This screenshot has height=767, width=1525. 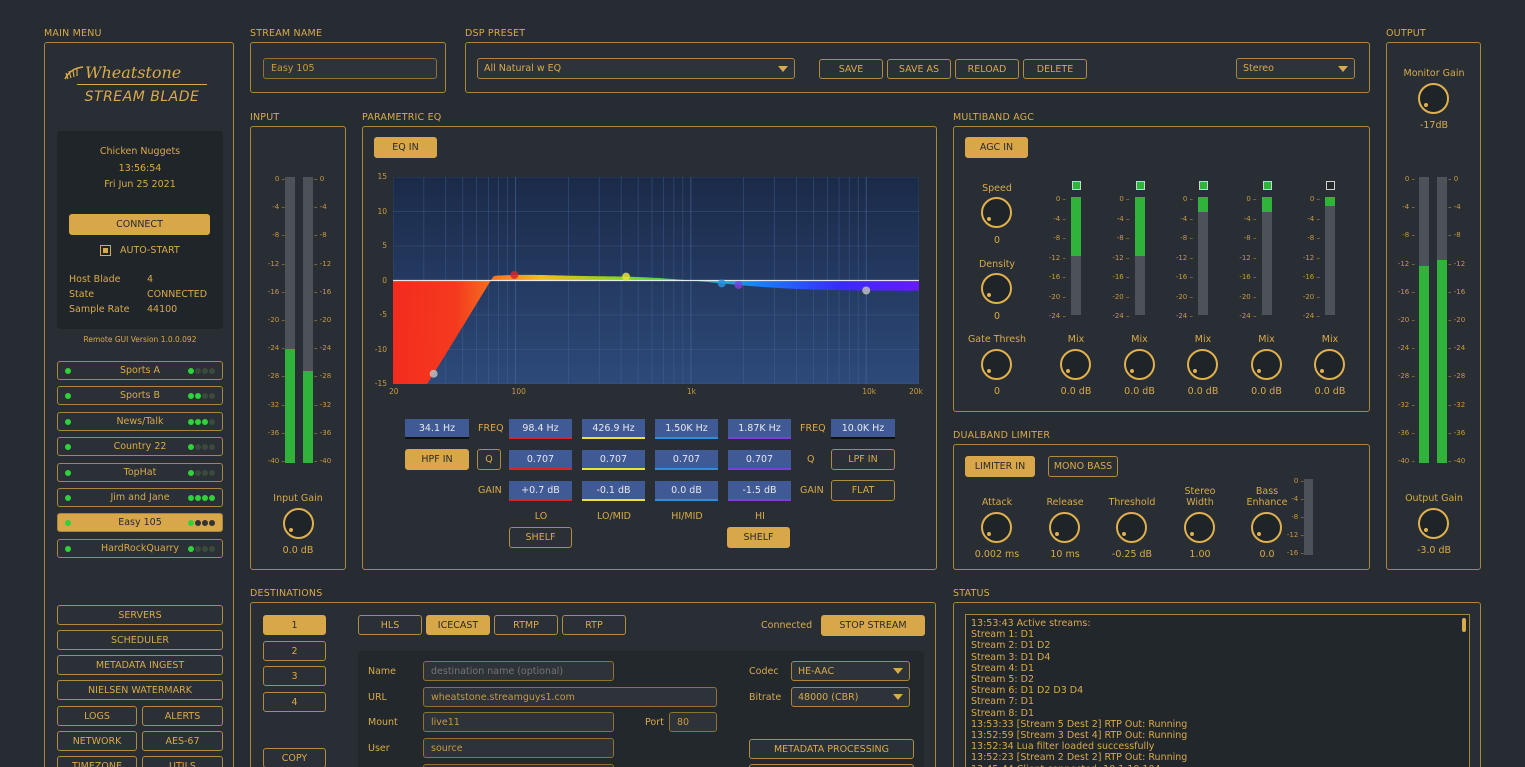 I want to click on stream-list-item: News/Talk, so click(x=140, y=421).